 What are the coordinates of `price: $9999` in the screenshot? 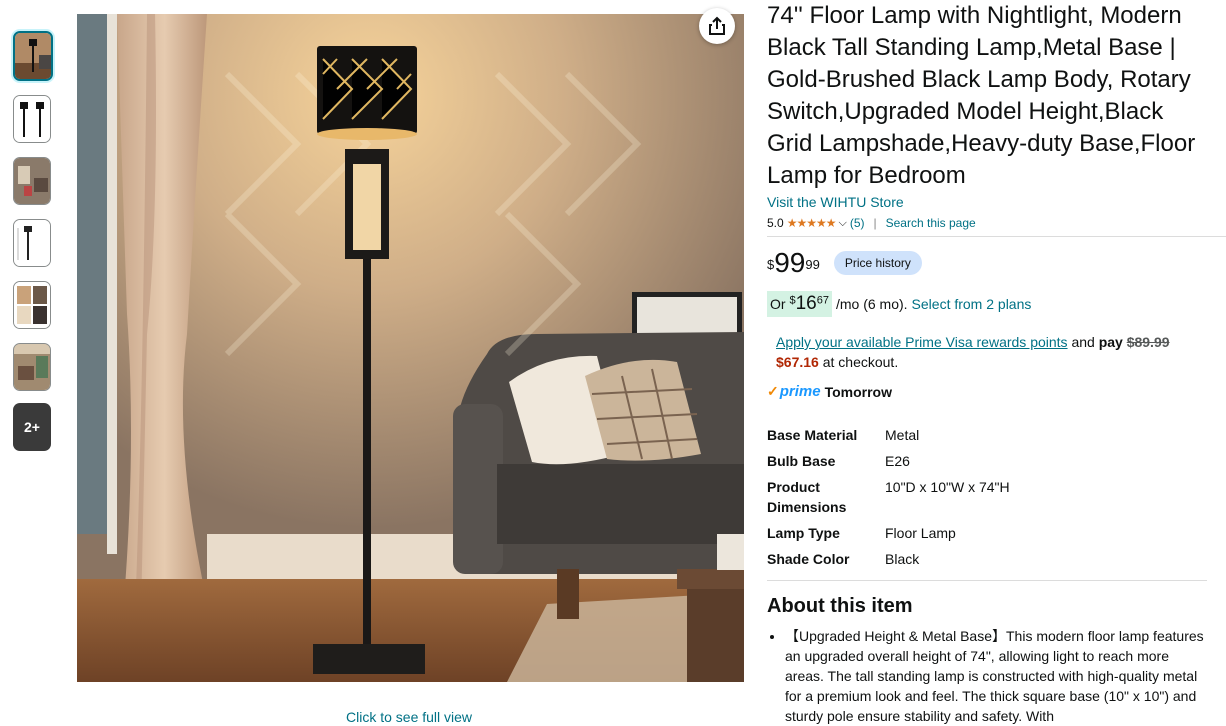 It's located at (793, 262).